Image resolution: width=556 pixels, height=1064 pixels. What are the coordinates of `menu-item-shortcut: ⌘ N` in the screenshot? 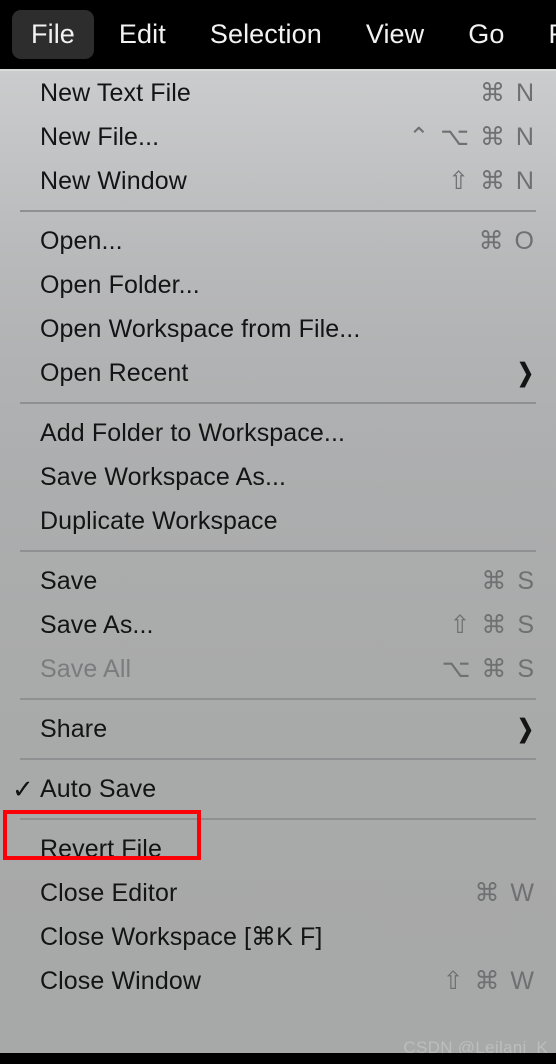 It's located at (508, 93).